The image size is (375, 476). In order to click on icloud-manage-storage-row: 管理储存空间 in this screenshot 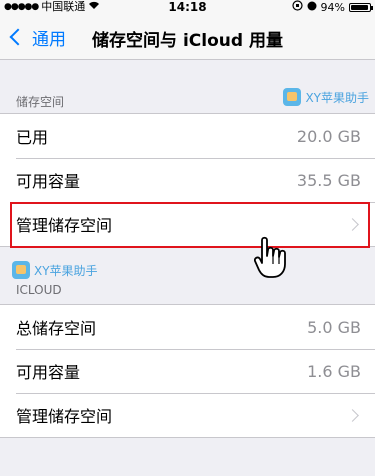, I will do `click(187, 415)`.